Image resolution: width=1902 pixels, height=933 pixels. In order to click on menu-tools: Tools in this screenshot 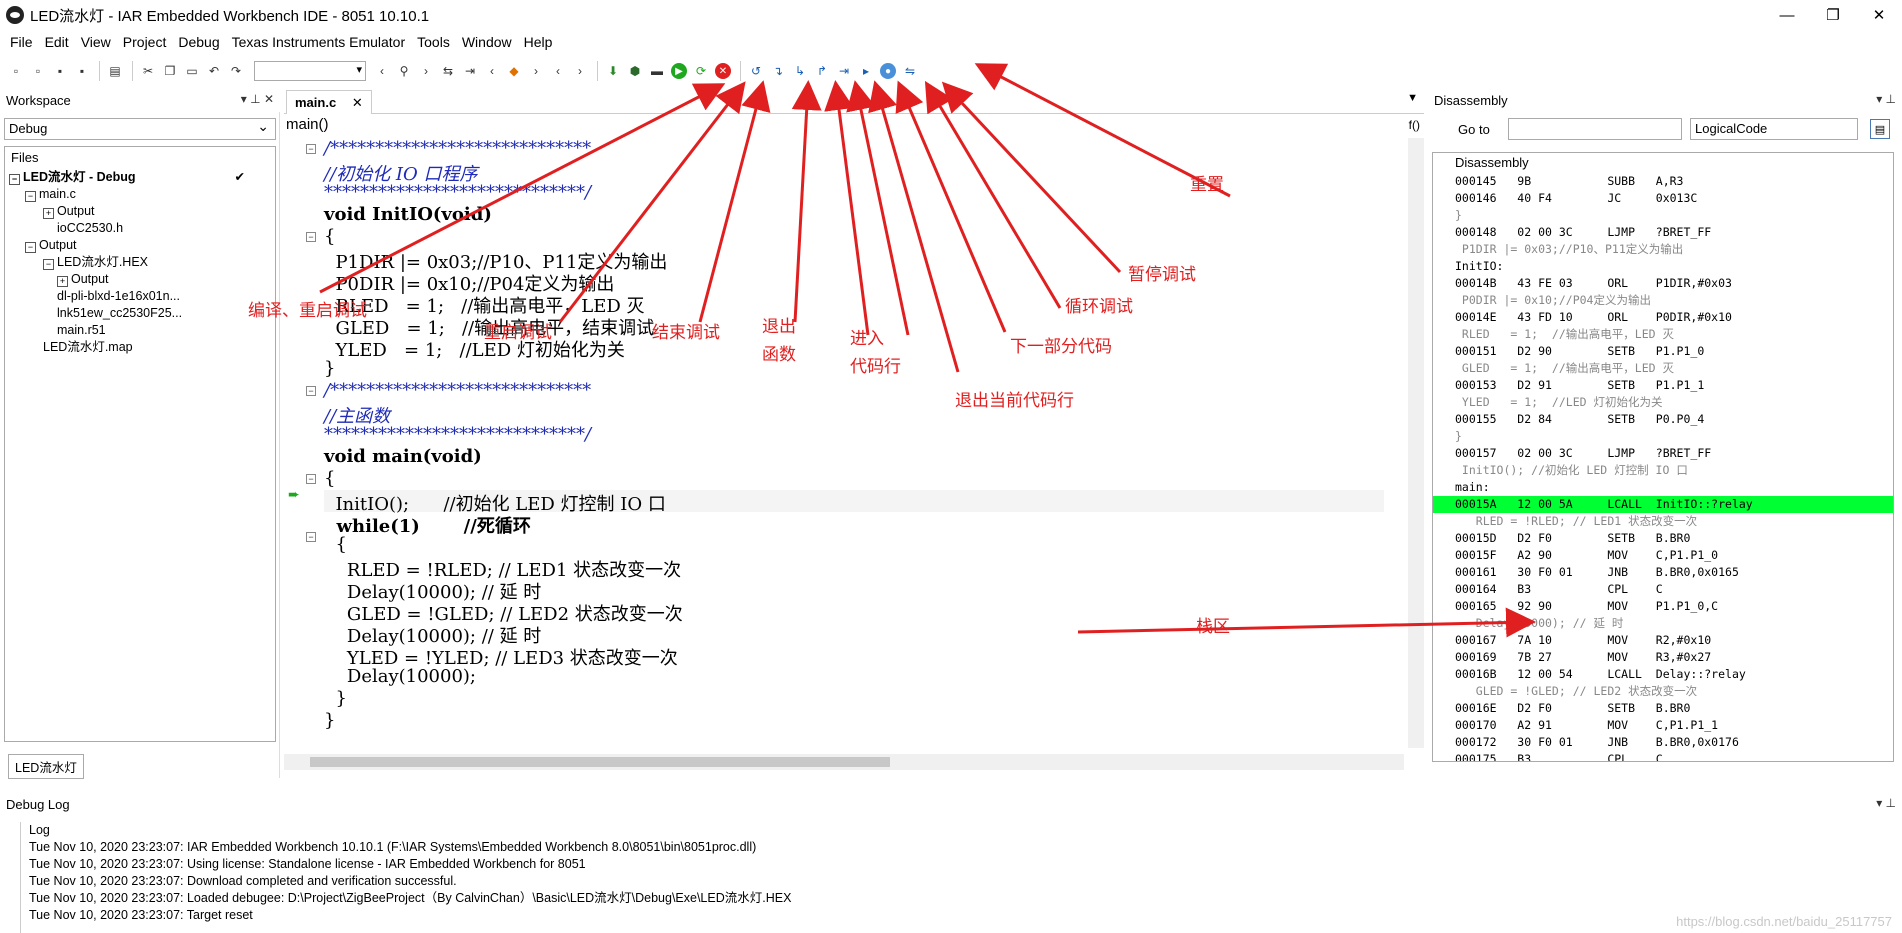, I will do `click(433, 42)`.